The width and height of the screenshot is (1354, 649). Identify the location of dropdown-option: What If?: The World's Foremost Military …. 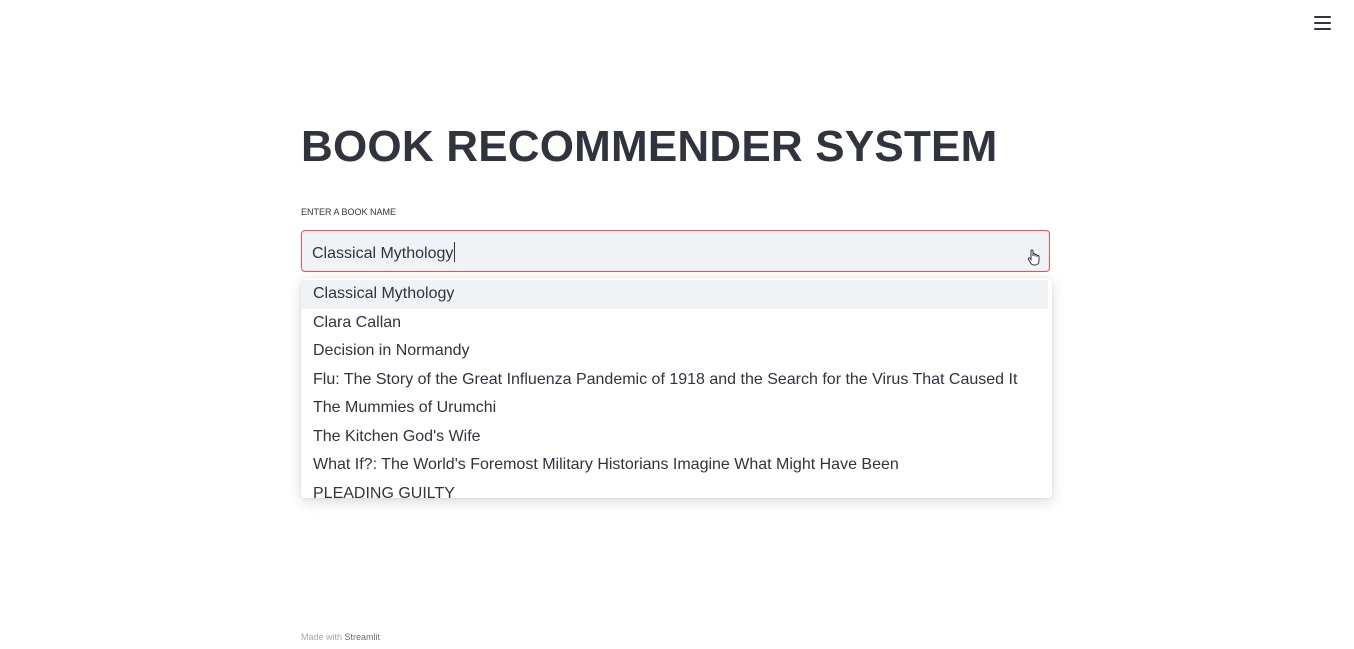
(674, 465).